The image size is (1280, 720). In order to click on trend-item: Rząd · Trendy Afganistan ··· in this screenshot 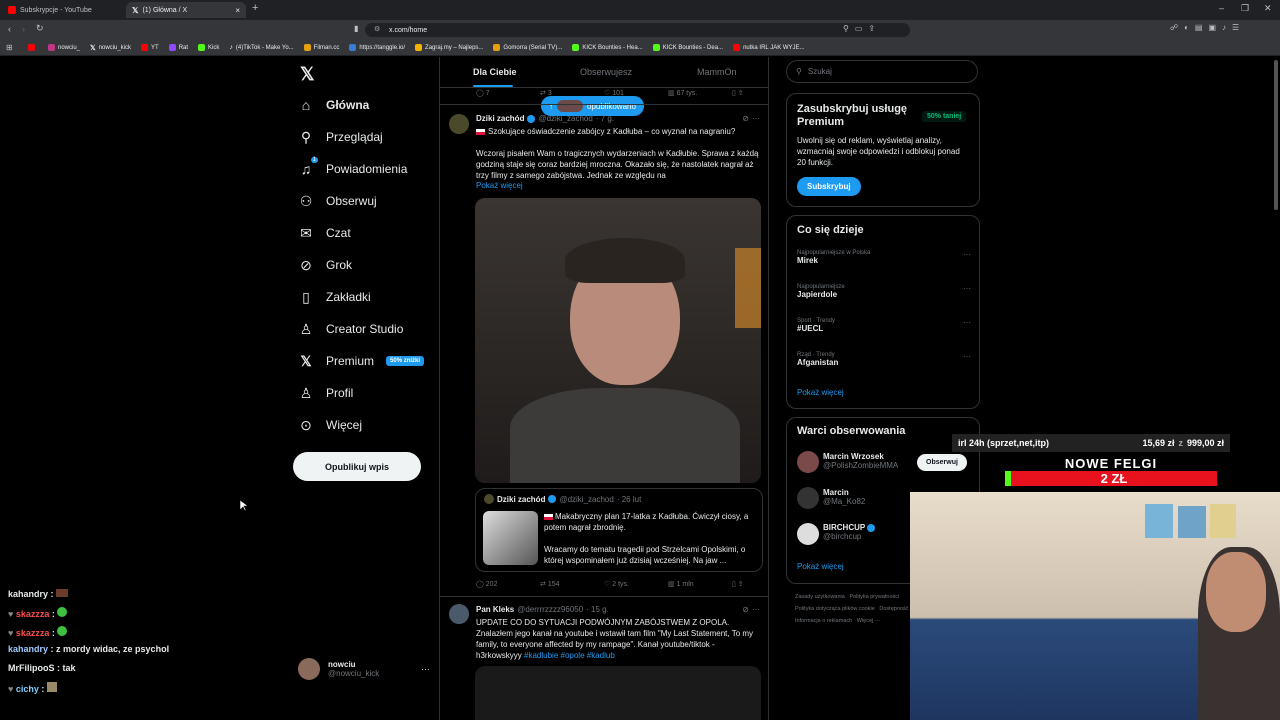, I will do `click(884, 359)`.